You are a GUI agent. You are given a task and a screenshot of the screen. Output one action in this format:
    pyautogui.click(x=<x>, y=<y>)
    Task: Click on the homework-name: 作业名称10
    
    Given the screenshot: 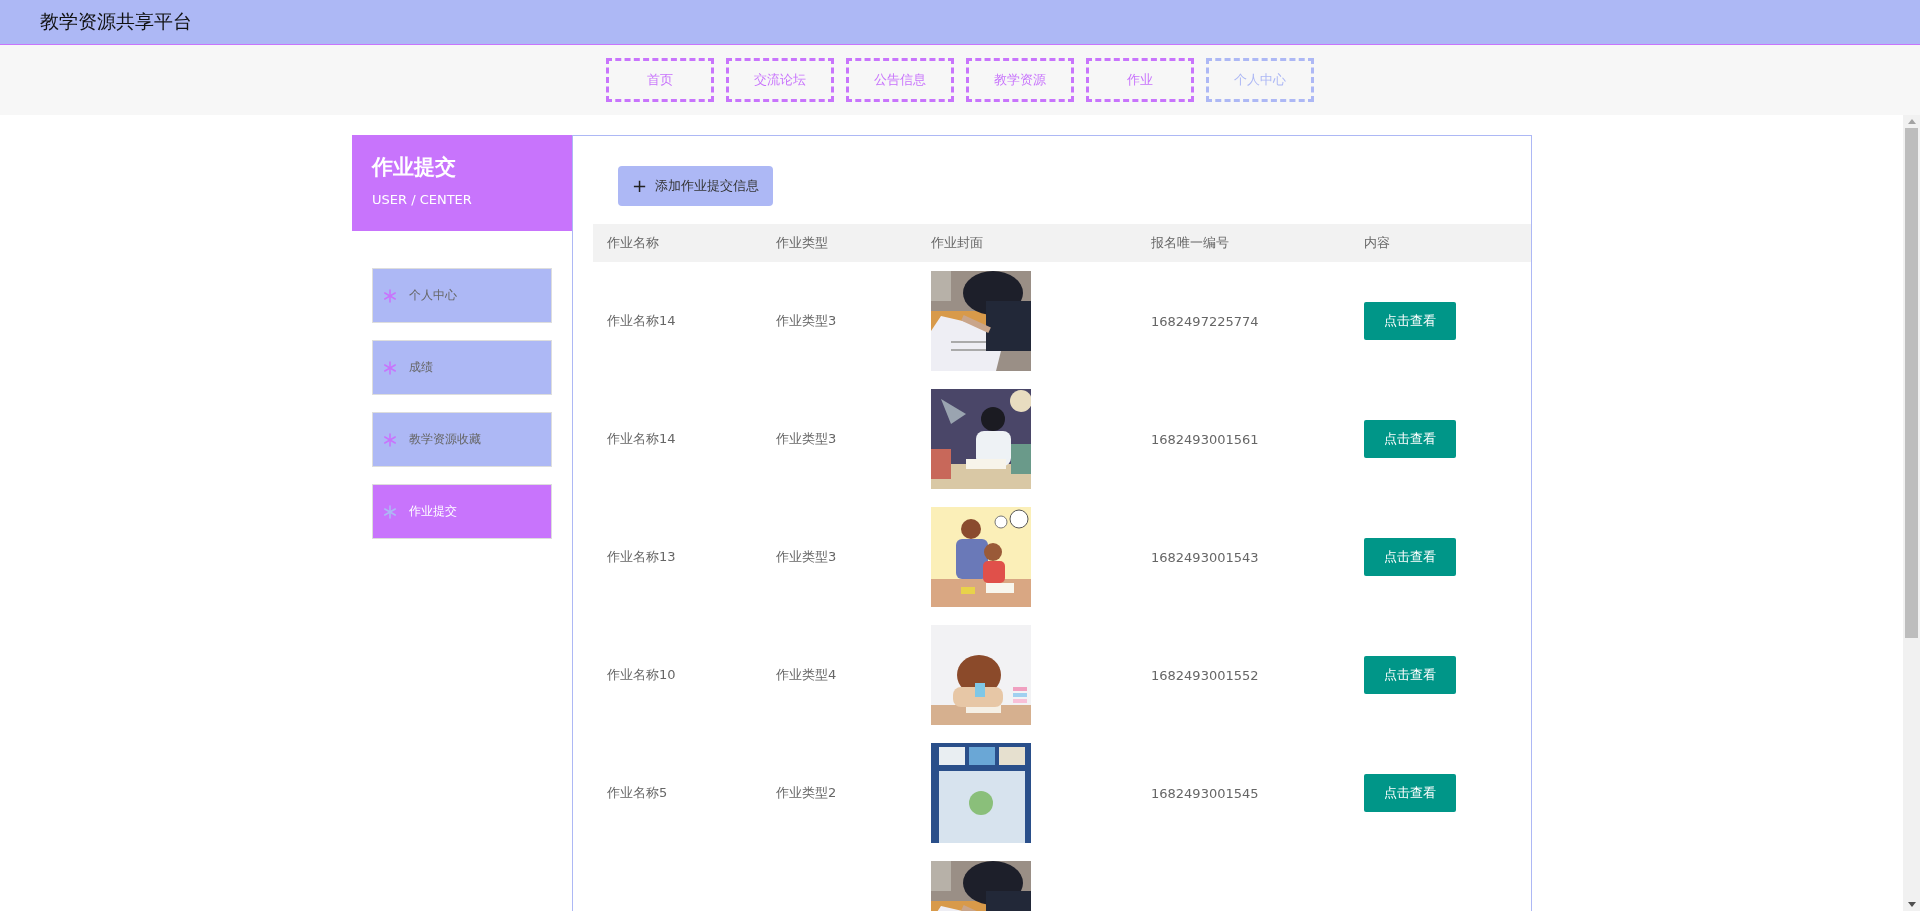 What is the action you would take?
    pyautogui.click(x=641, y=674)
    